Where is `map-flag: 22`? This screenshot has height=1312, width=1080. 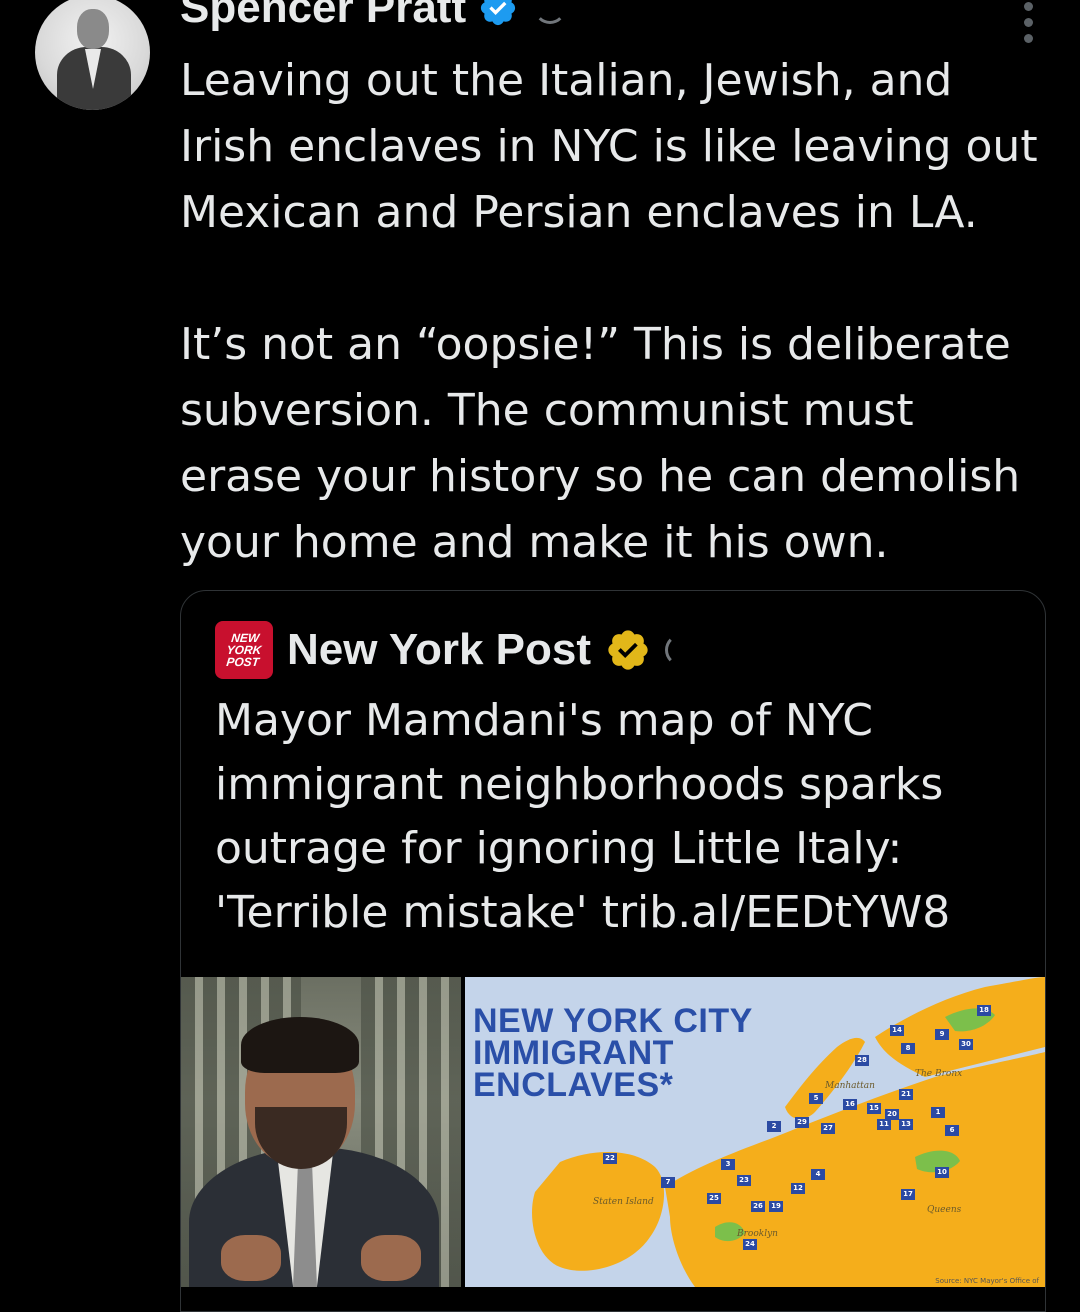
map-flag: 22 is located at coordinates (610, 1158).